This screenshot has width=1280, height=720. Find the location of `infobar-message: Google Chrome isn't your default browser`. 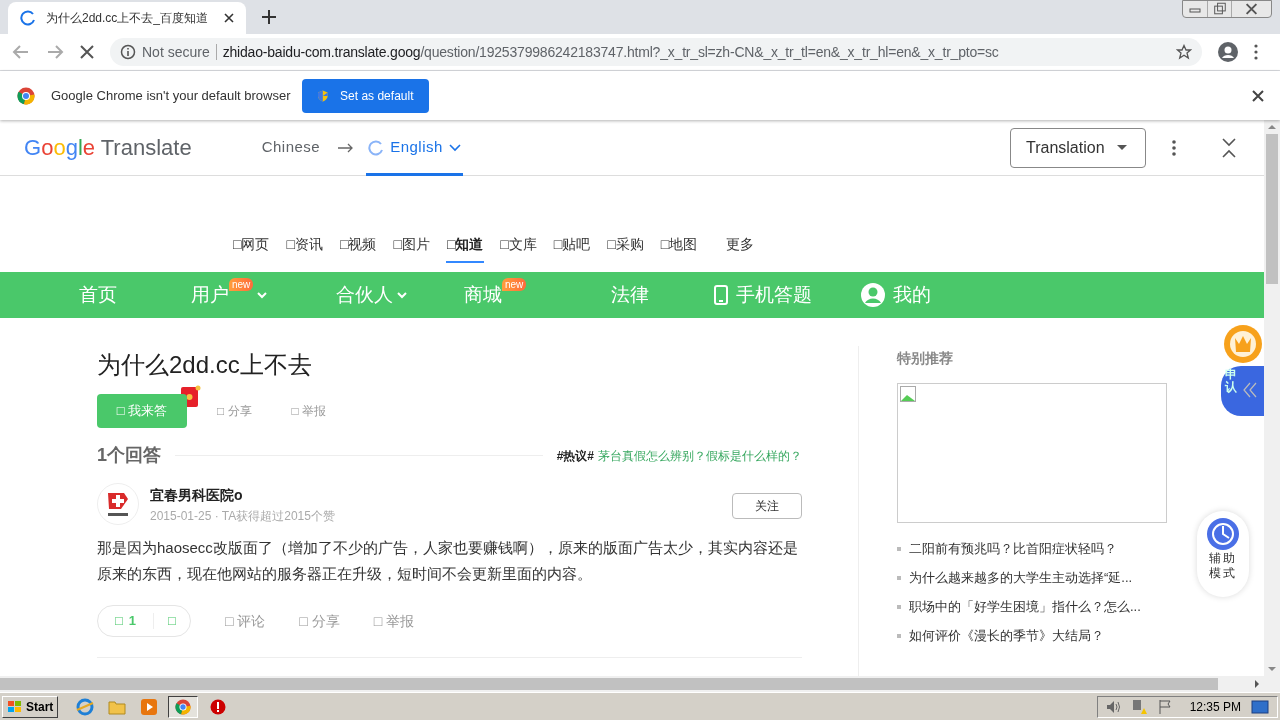

infobar-message: Google Chrome isn't your default browser is located at coordinates (171, 95).